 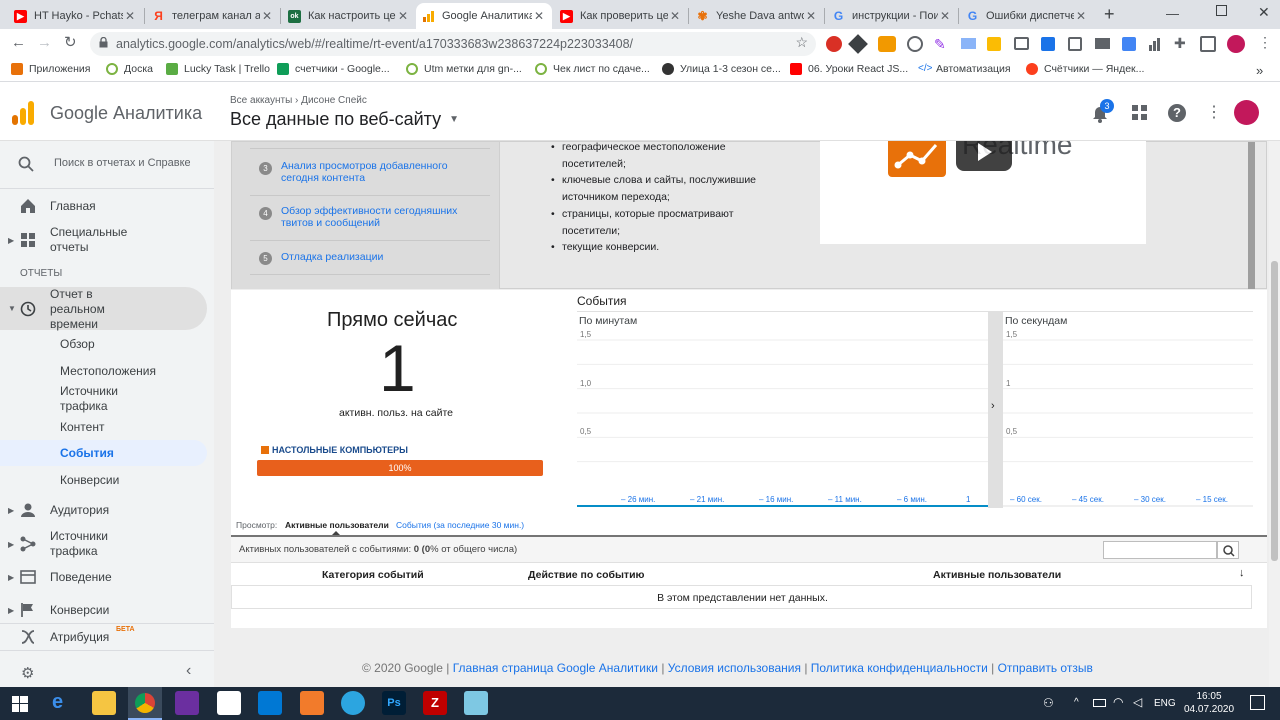 I want to click on intro-video: Realtime, so click(x=983, y=192).